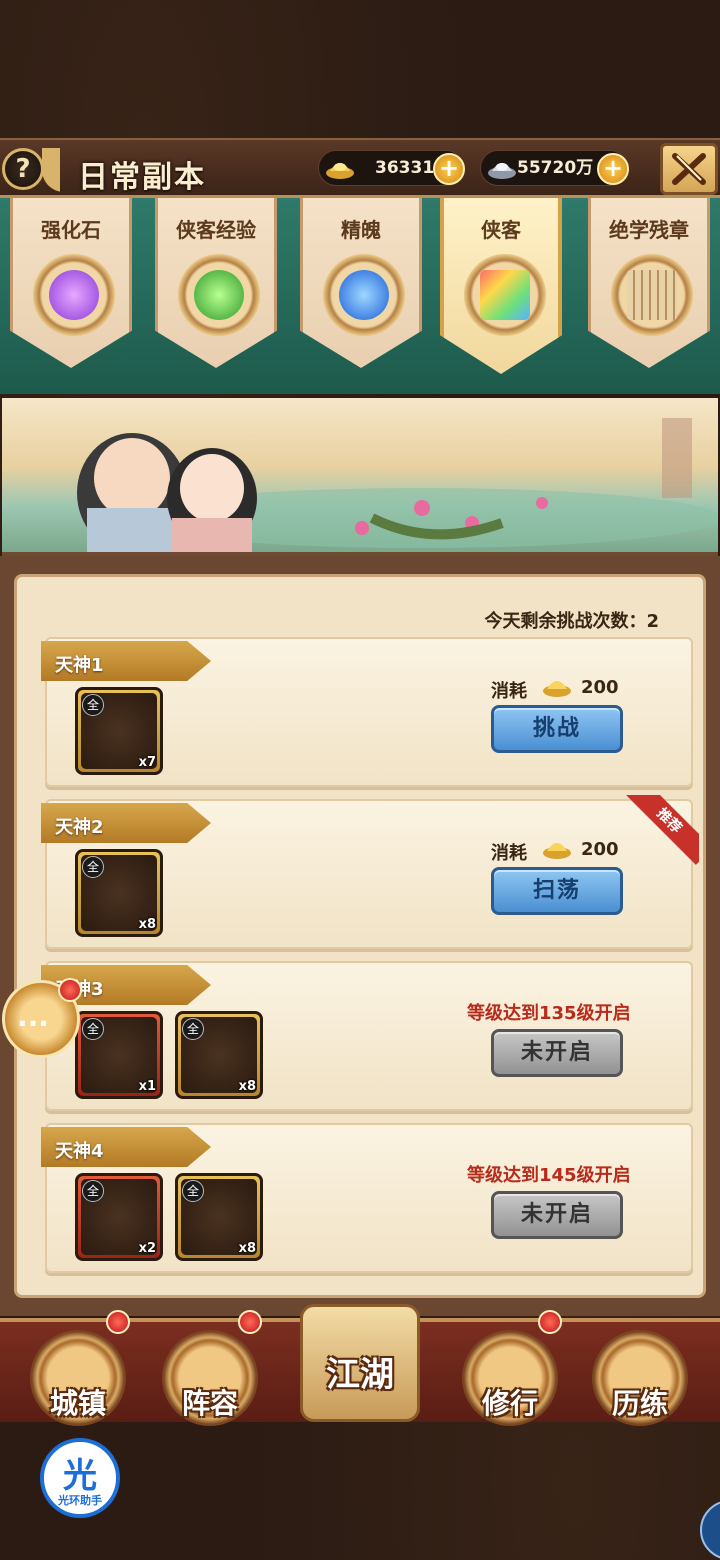  I want to click on tab-label: 侠客, so click(501, 230).